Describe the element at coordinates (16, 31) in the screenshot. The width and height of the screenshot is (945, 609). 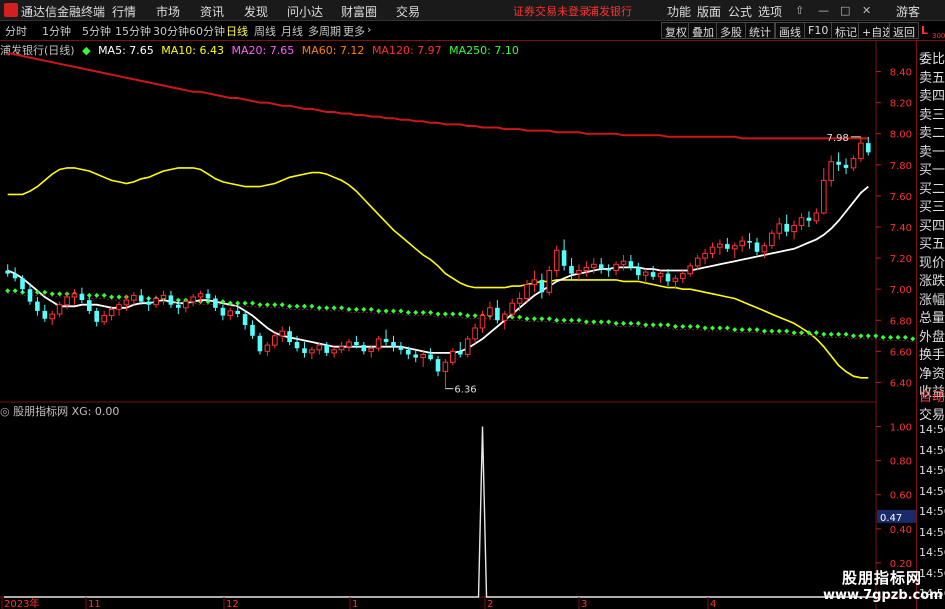
I see `tab-intraday: 分时` at that location.